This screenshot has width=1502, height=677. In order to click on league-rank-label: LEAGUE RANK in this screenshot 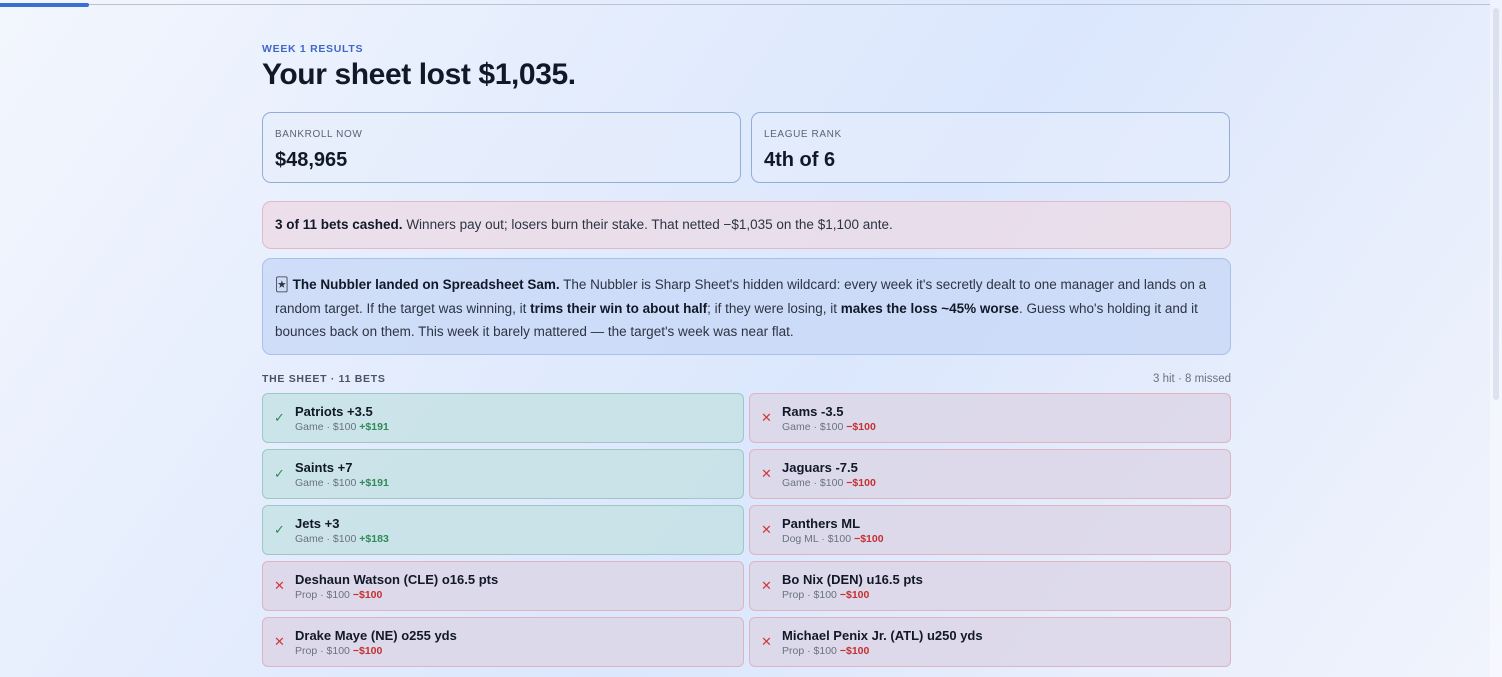, I will do `click(803, 134)`.